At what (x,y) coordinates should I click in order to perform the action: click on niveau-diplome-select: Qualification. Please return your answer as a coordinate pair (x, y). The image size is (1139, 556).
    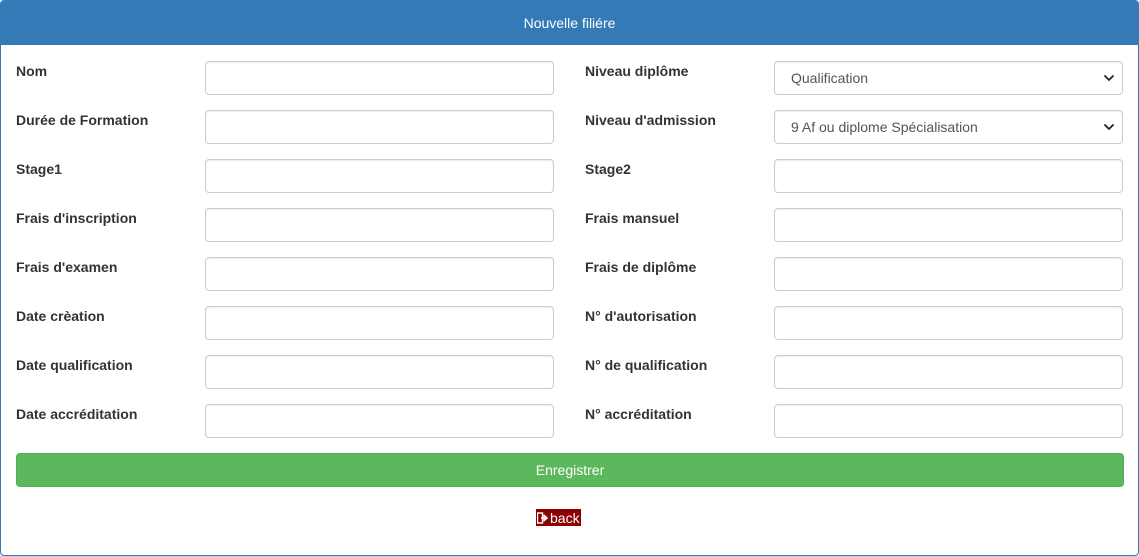
    Looking at the image, I should click on (948, 78).